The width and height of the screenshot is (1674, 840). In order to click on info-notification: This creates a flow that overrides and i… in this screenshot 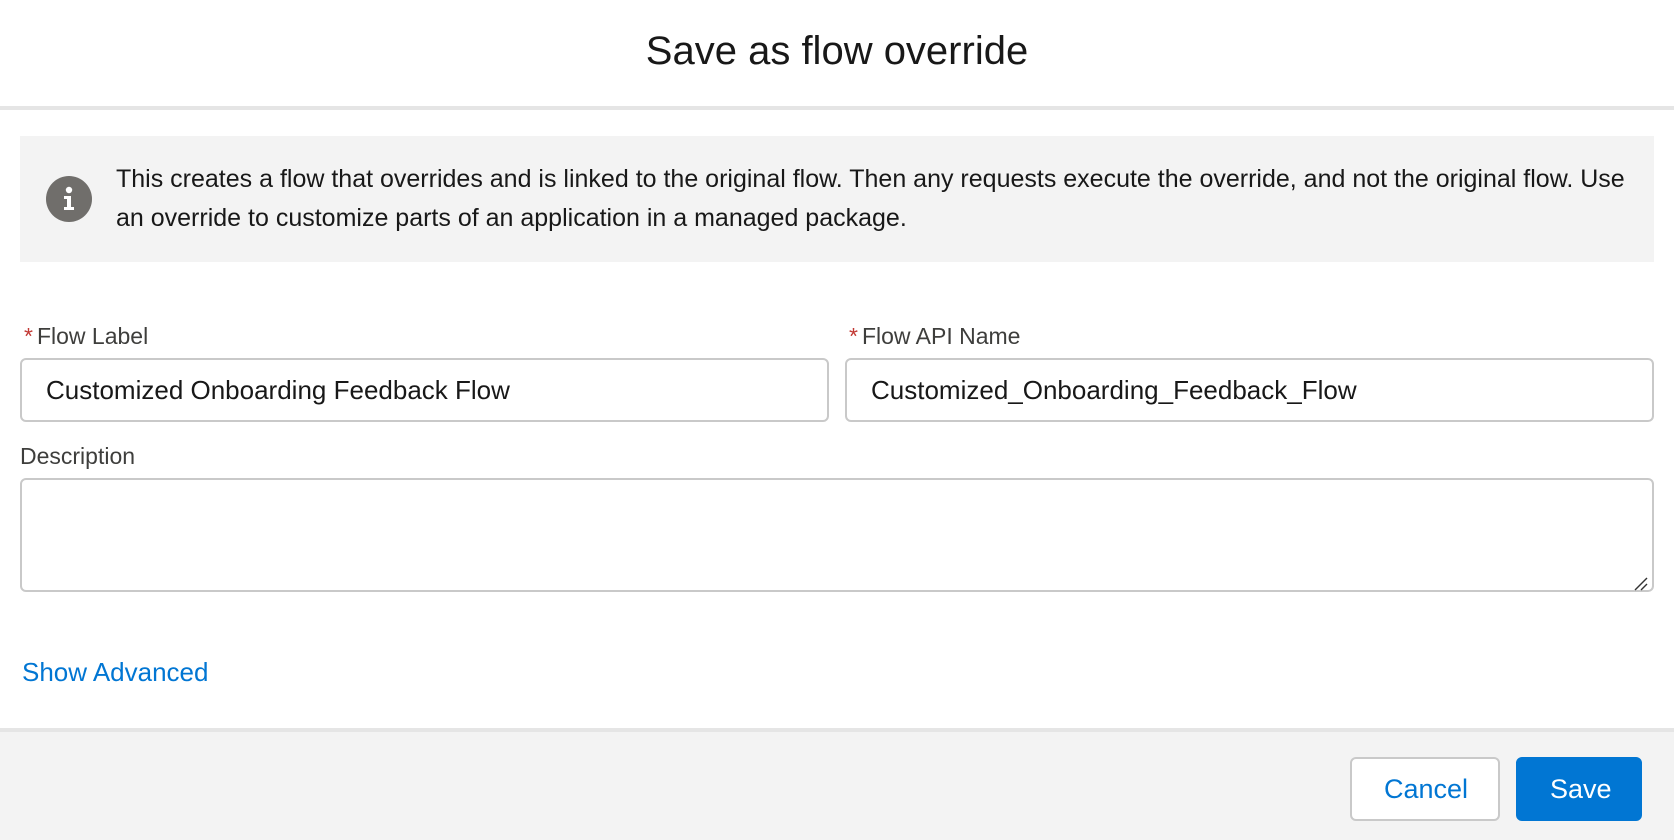, I will do `click(837, 199)`.